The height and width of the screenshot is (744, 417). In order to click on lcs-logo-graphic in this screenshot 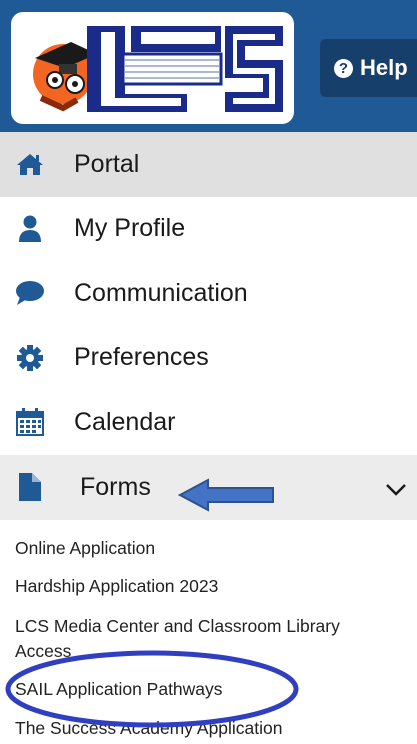, I will do `click(158, 69)`.